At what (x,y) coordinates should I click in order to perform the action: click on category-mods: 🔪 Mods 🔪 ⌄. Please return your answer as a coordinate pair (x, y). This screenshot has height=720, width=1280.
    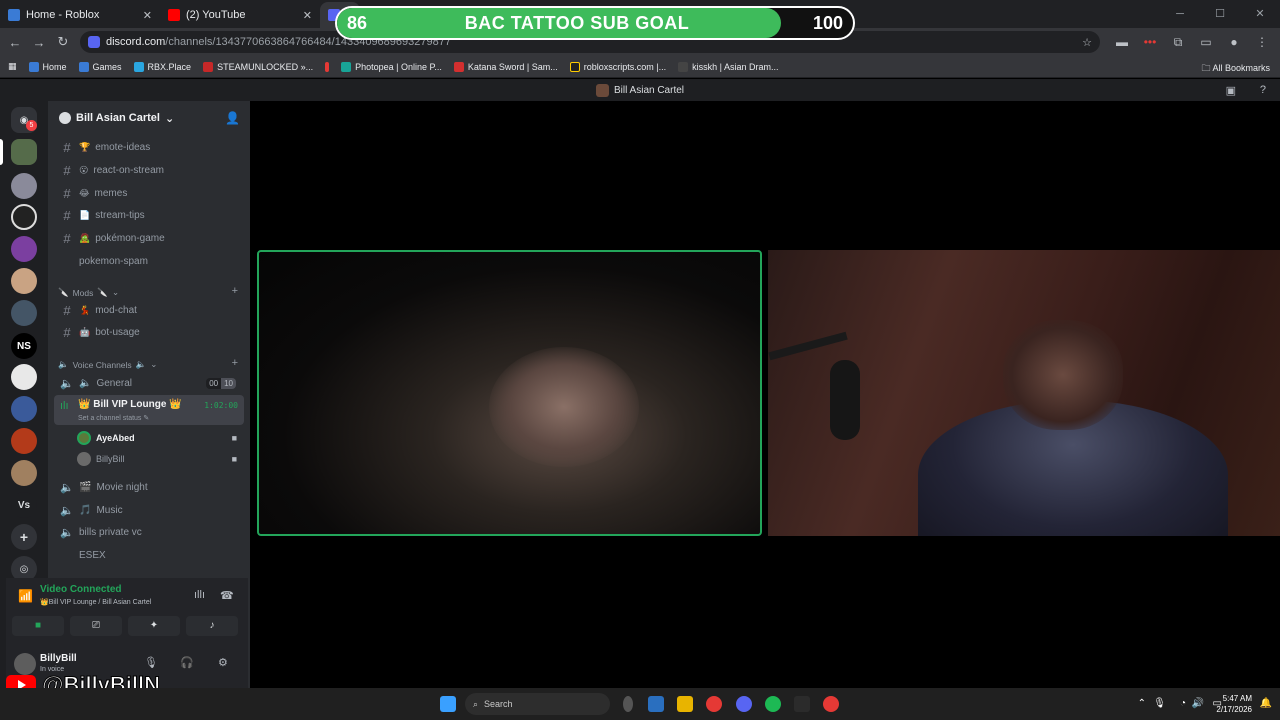
    Looking at the image, I should click on (88, 292).